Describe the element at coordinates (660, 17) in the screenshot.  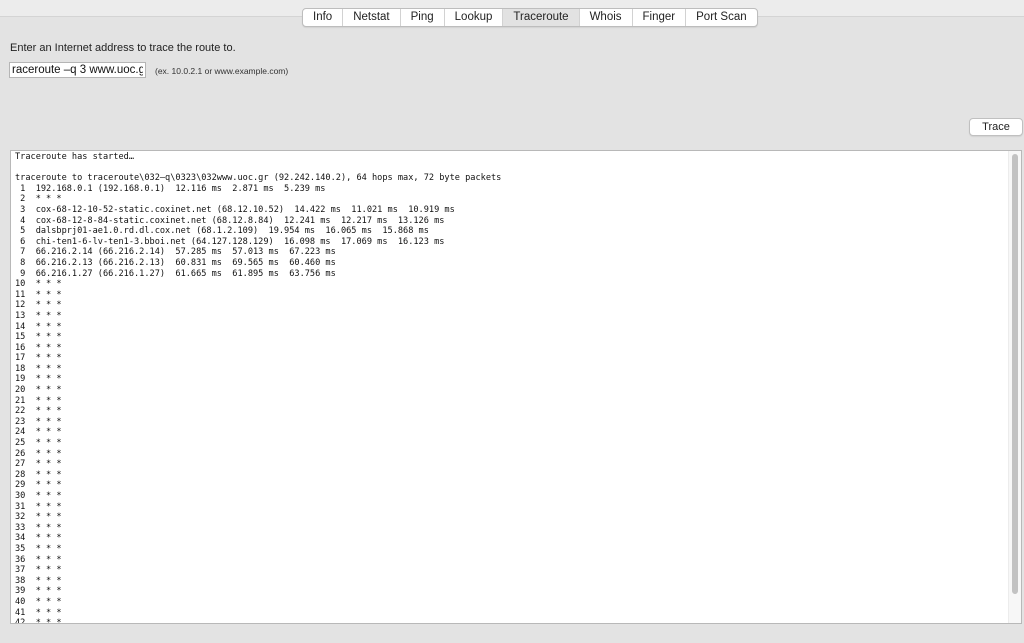
I see `tab-finger: Finger` at that location.